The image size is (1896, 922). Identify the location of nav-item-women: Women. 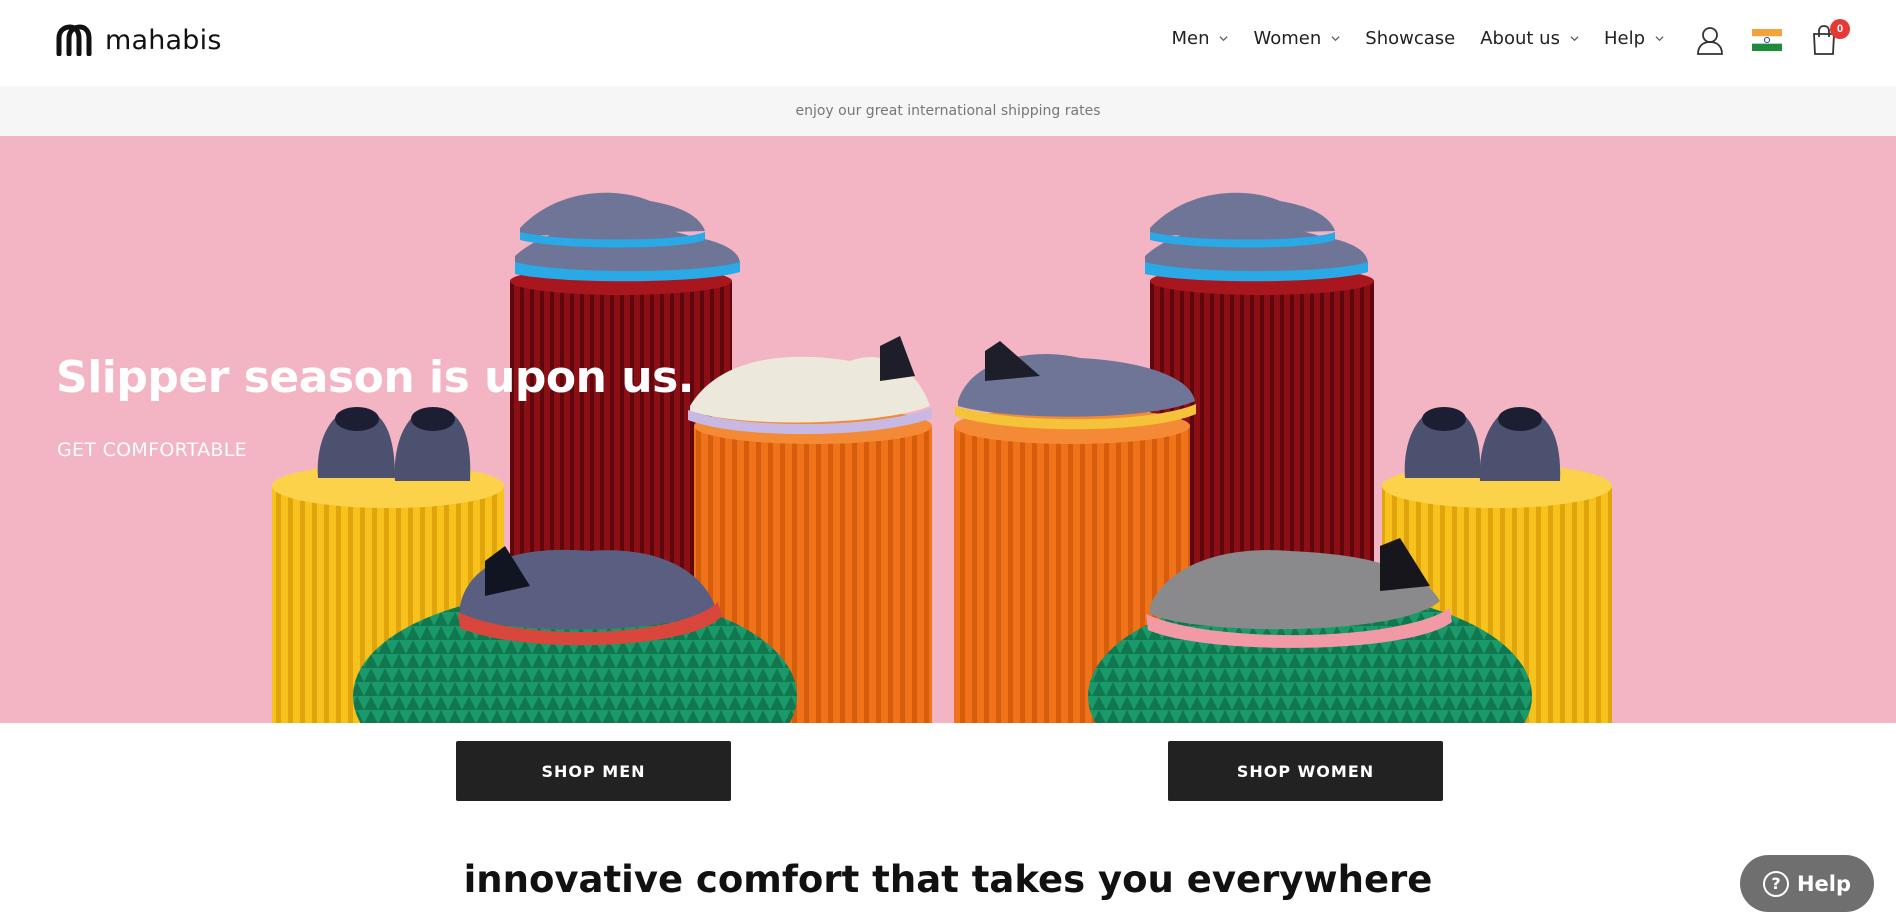
(1296, 38).